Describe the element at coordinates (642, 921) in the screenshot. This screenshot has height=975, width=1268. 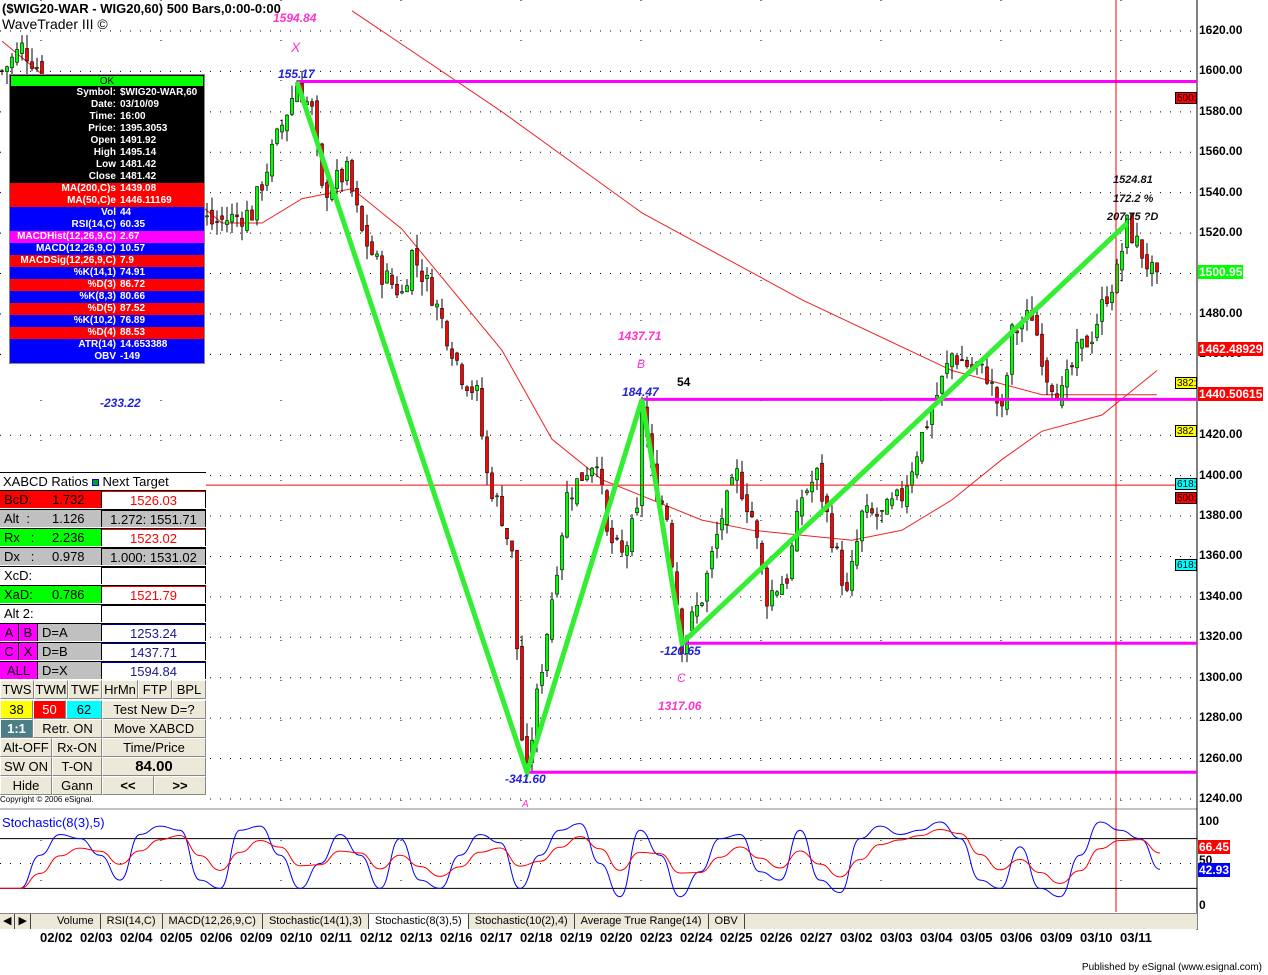
I see `tab-average-true-range-14-: Average True Range(14)` at that location.